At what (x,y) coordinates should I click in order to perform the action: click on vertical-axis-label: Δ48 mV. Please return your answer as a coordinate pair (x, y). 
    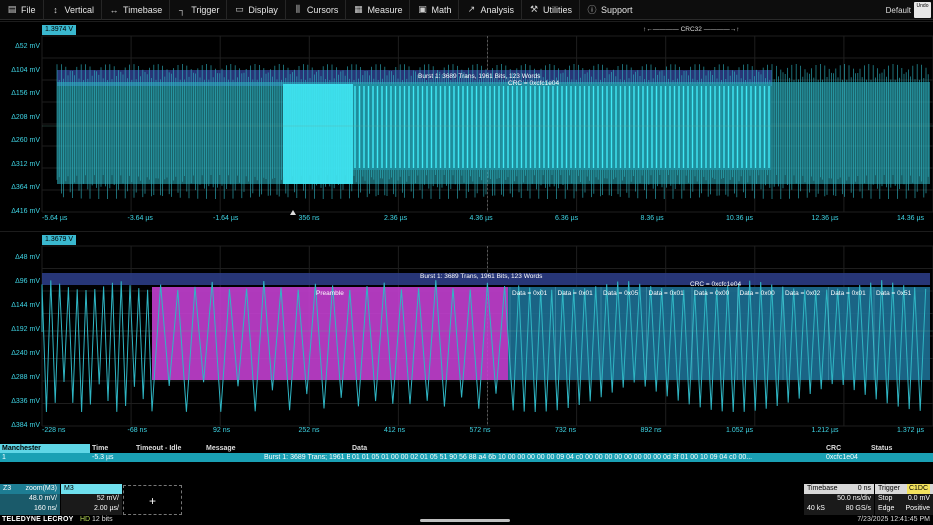
    Looking at the image, I should click on (27, 257).